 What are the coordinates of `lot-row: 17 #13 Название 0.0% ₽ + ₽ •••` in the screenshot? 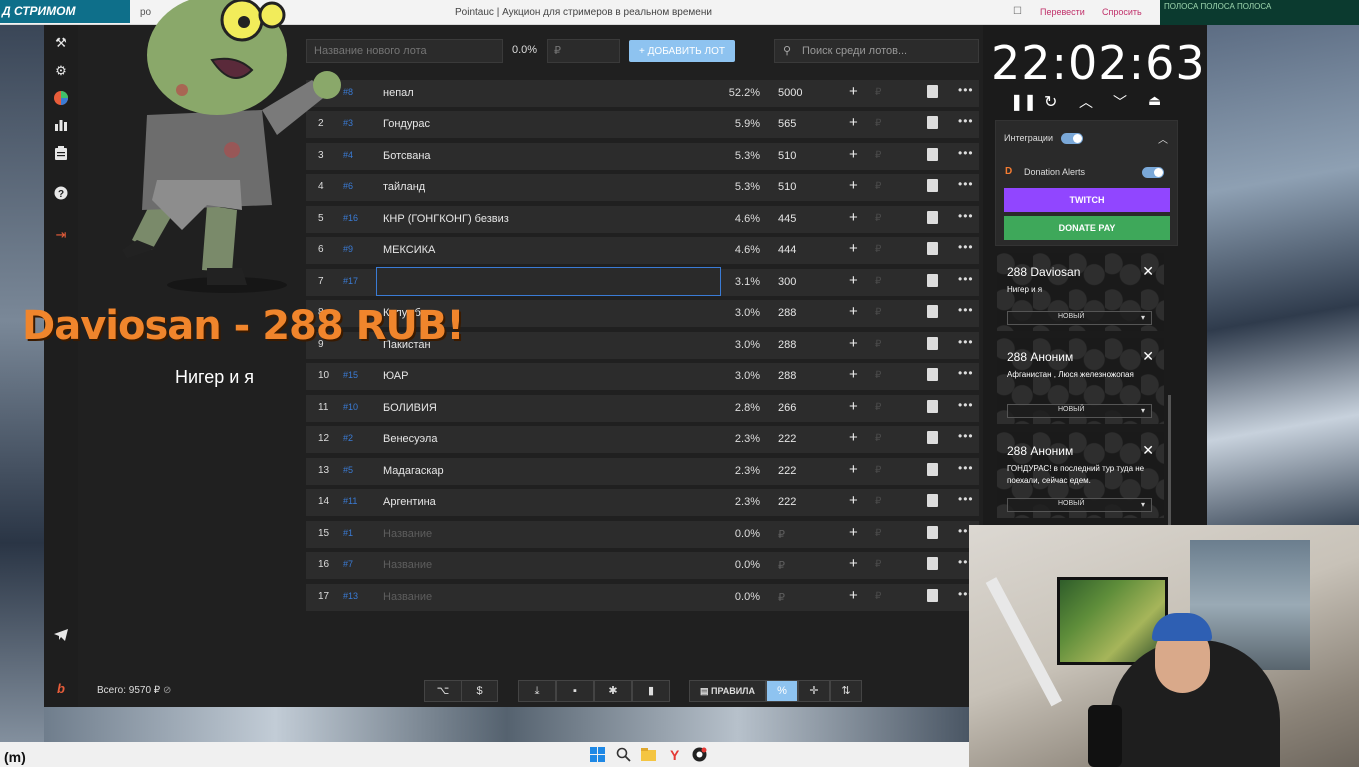 It's located at (642, 597).